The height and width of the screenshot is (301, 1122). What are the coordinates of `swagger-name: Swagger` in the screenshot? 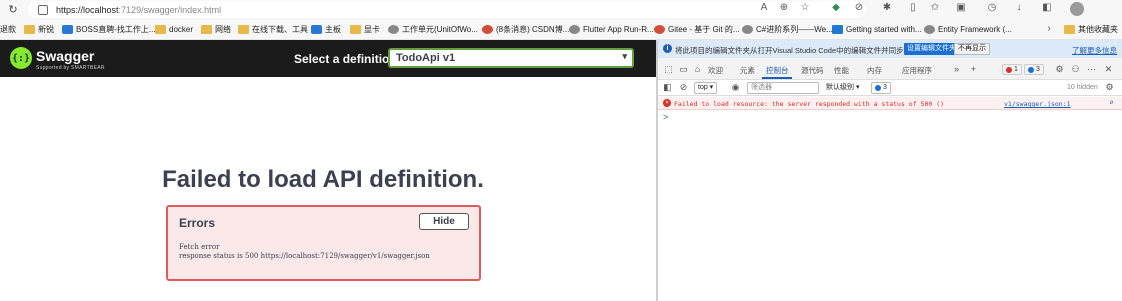 It's located at (65, 56).